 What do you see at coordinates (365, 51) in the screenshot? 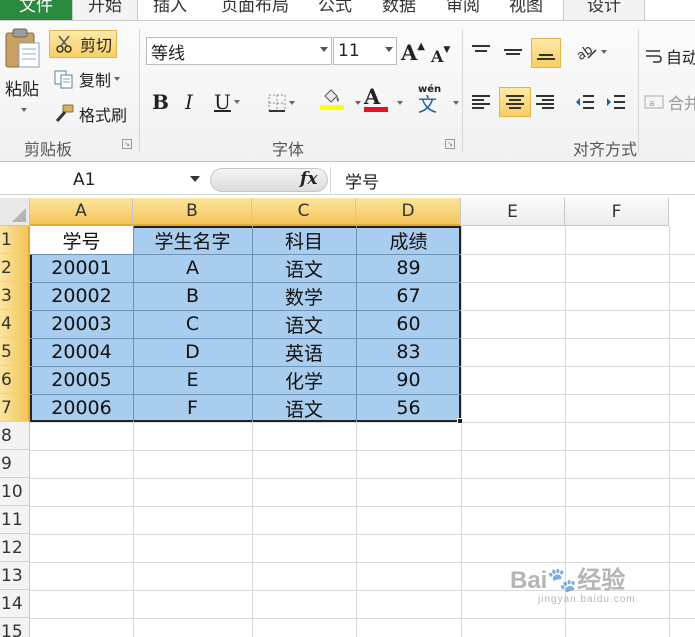
I see `font-size-select: 11` at bounding box center [365, 51].